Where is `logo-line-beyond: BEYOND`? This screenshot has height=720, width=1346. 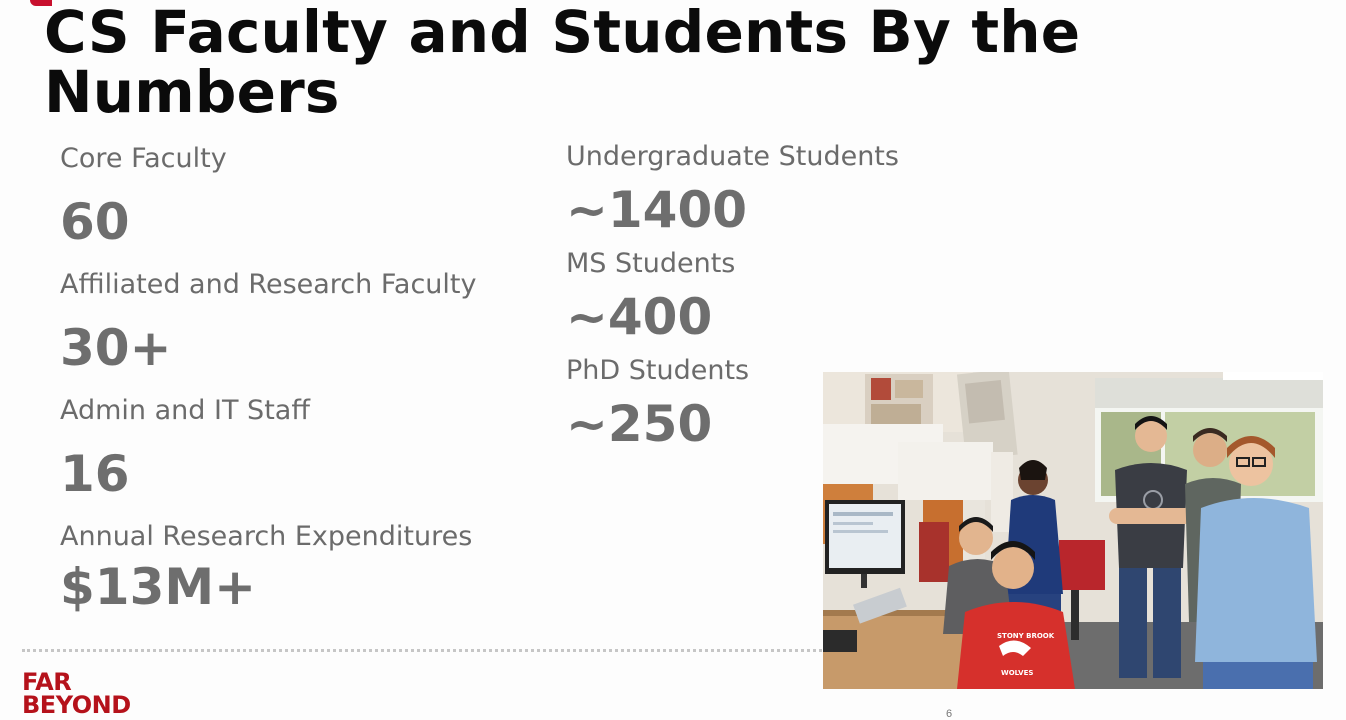
logo-line-beyond: BEYOND is located at coordinates (76, 705).